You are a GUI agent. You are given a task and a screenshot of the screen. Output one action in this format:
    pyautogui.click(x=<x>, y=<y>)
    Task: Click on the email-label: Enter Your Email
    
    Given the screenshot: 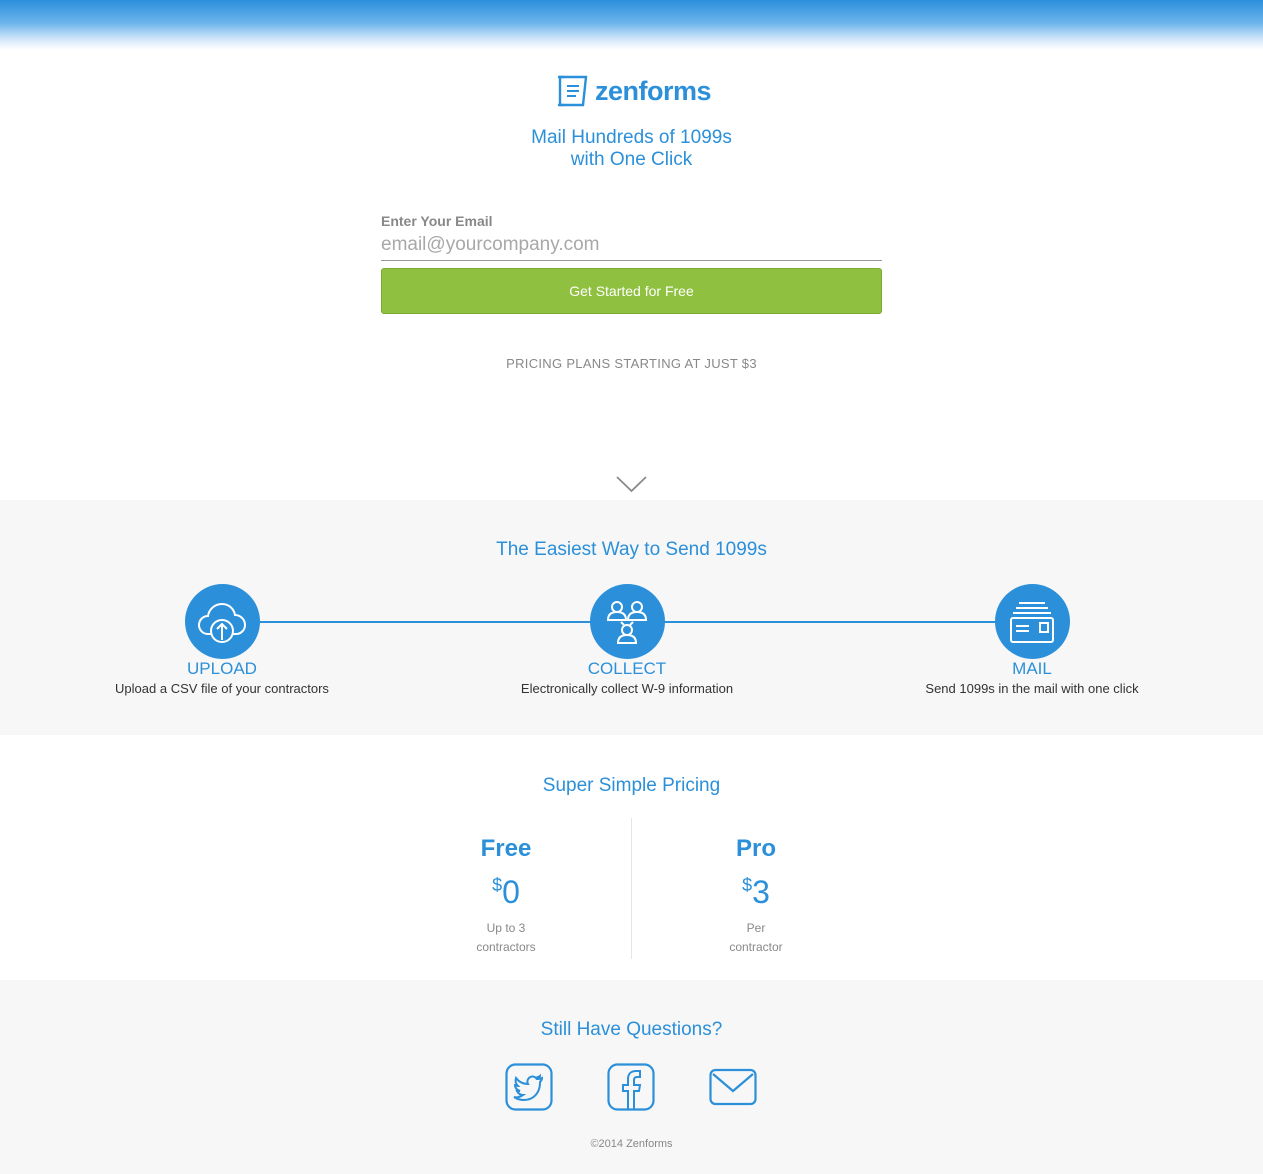 What is the action you would take?
    pyautogui.click(x=437, y=221)
    